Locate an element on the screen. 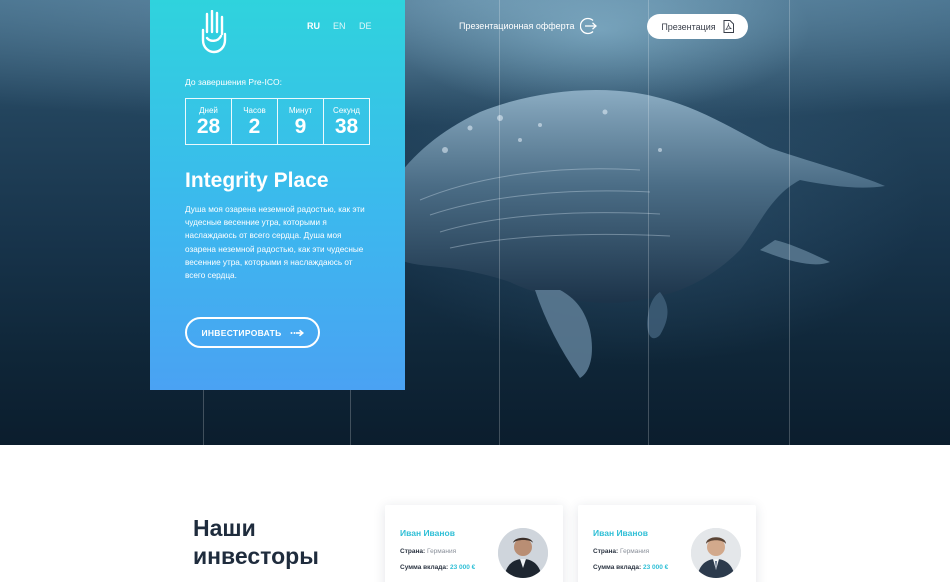  arrow-circle-icon is located at coordinates (589, 26).